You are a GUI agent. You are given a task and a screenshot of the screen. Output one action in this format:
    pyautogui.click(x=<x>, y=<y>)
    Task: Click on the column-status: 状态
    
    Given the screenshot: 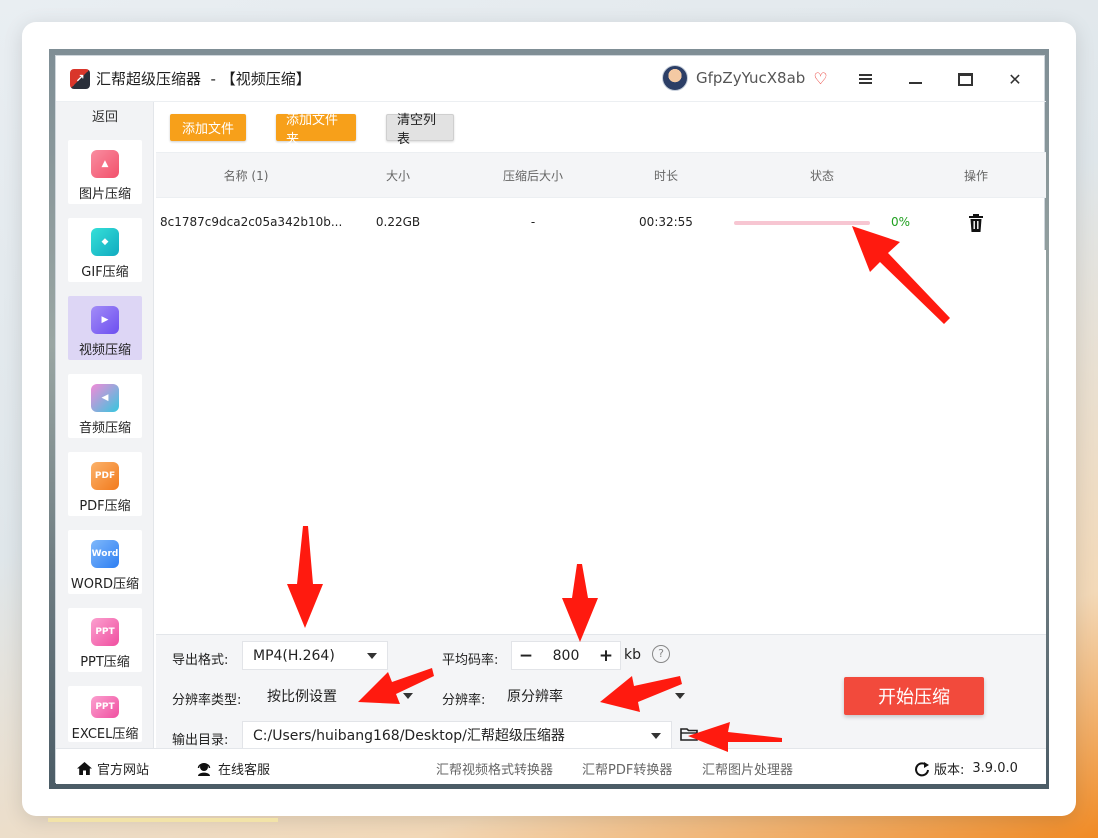 What is the action you would take?
    pyautogui.click(x=821, y=176)
    